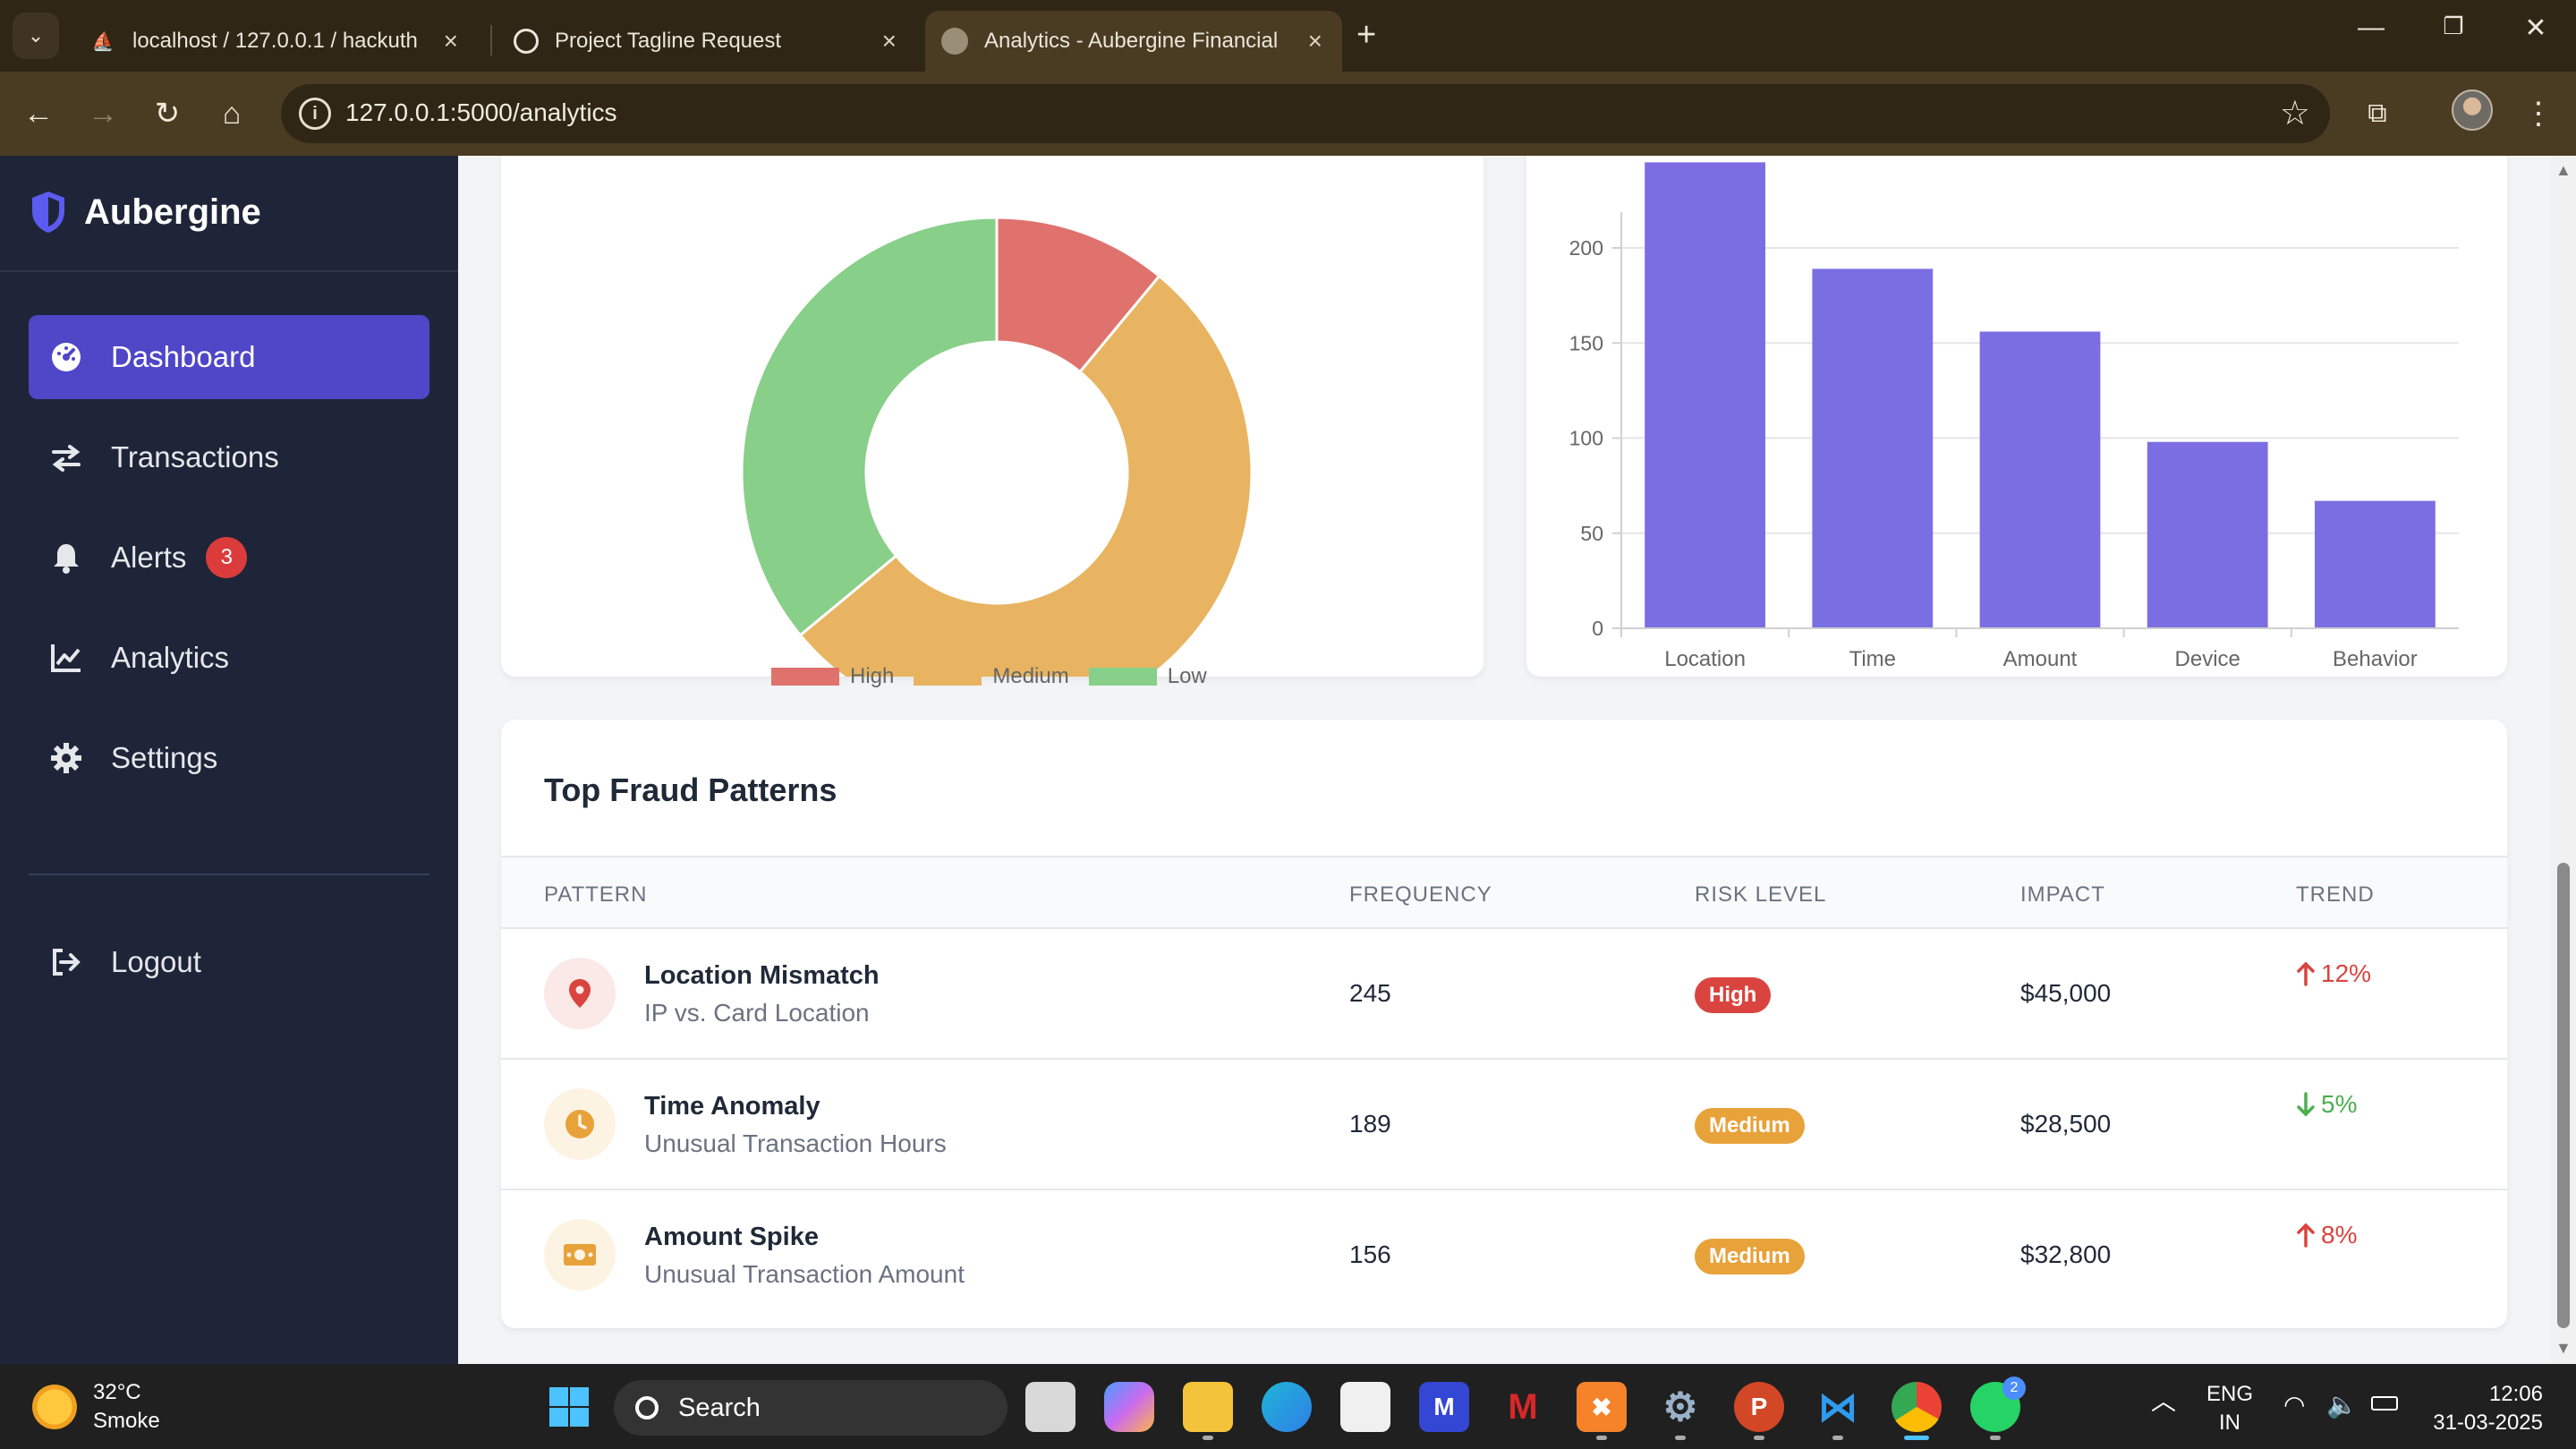 This screenshot has width=2576, height=1449. I want to click on taskbar-search: Search, so click(810, 1408).